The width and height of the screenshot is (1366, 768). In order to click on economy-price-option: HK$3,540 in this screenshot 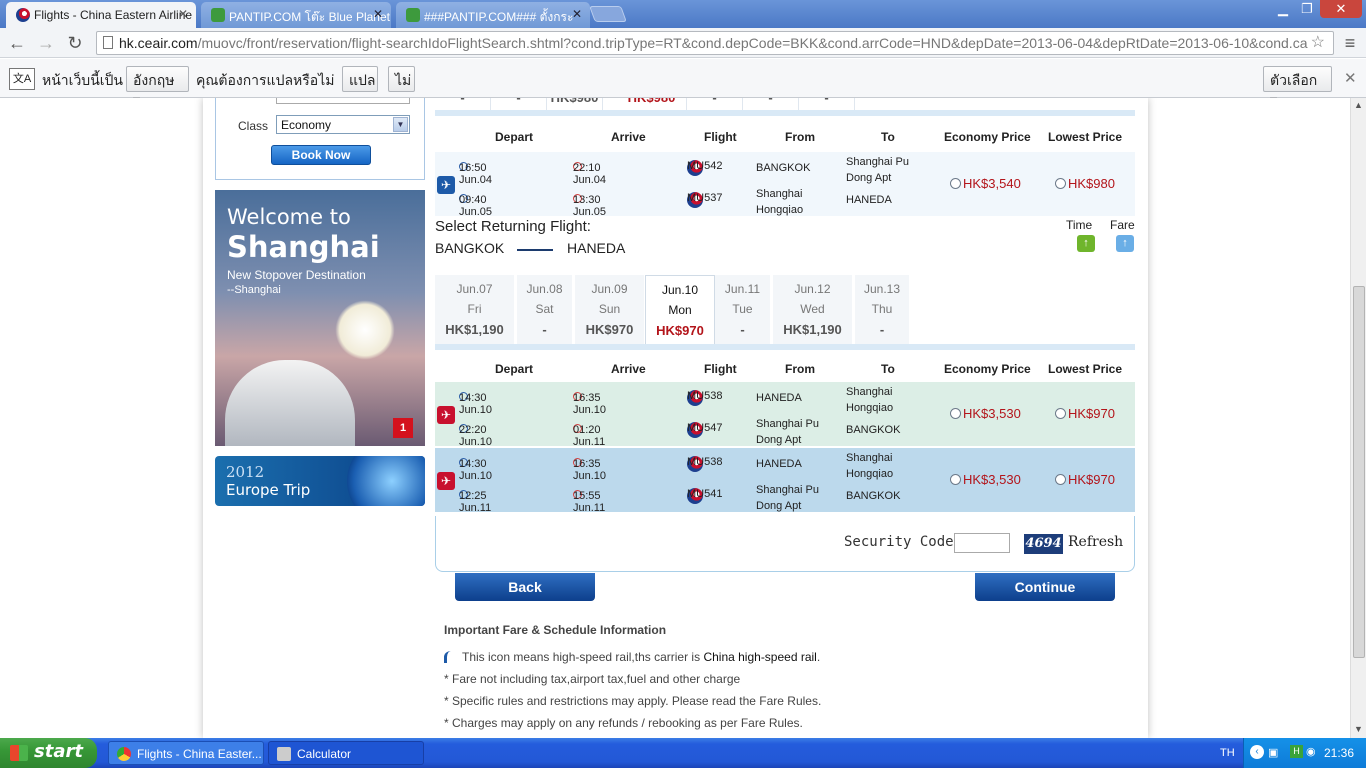, I will do `click(985, 183)`.